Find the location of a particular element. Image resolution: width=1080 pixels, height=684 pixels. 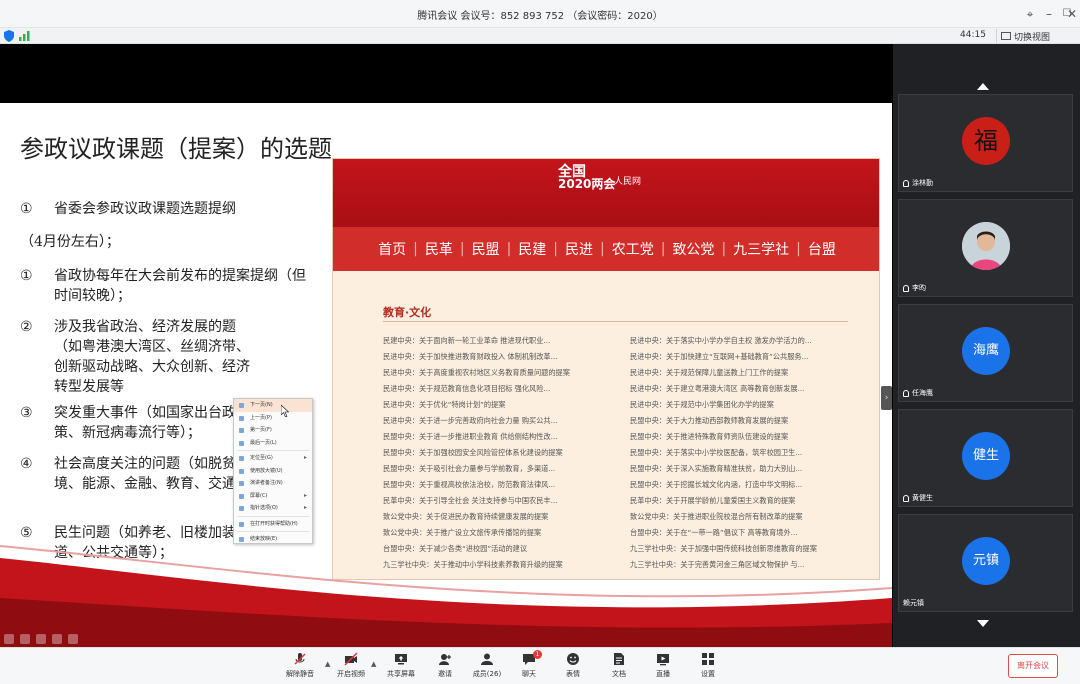

context-menu-item: 屏幕(C) ▸ is located at coordinates (273, 496).